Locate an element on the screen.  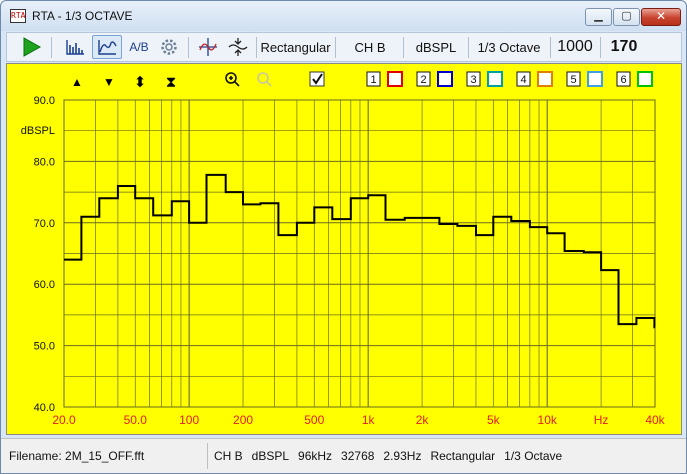
expand-button: ⬍ is located at coordinates (140, 82).